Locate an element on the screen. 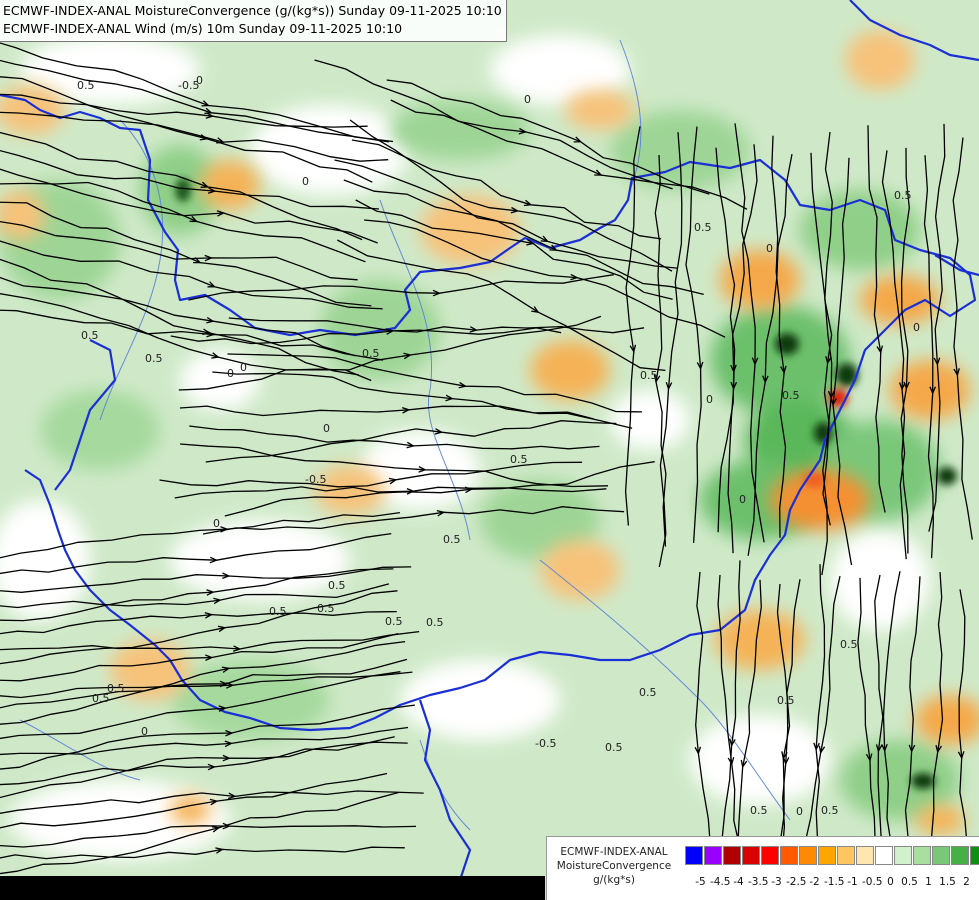 The image size is (979, 900). bottom-black-strip is located at coordinates (272, 888).